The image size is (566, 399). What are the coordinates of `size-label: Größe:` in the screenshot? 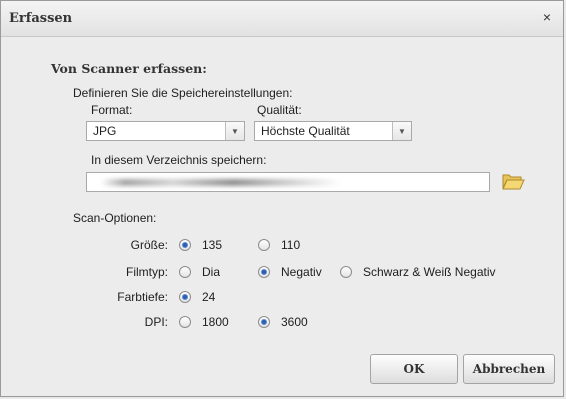 It's located at (149, 245).